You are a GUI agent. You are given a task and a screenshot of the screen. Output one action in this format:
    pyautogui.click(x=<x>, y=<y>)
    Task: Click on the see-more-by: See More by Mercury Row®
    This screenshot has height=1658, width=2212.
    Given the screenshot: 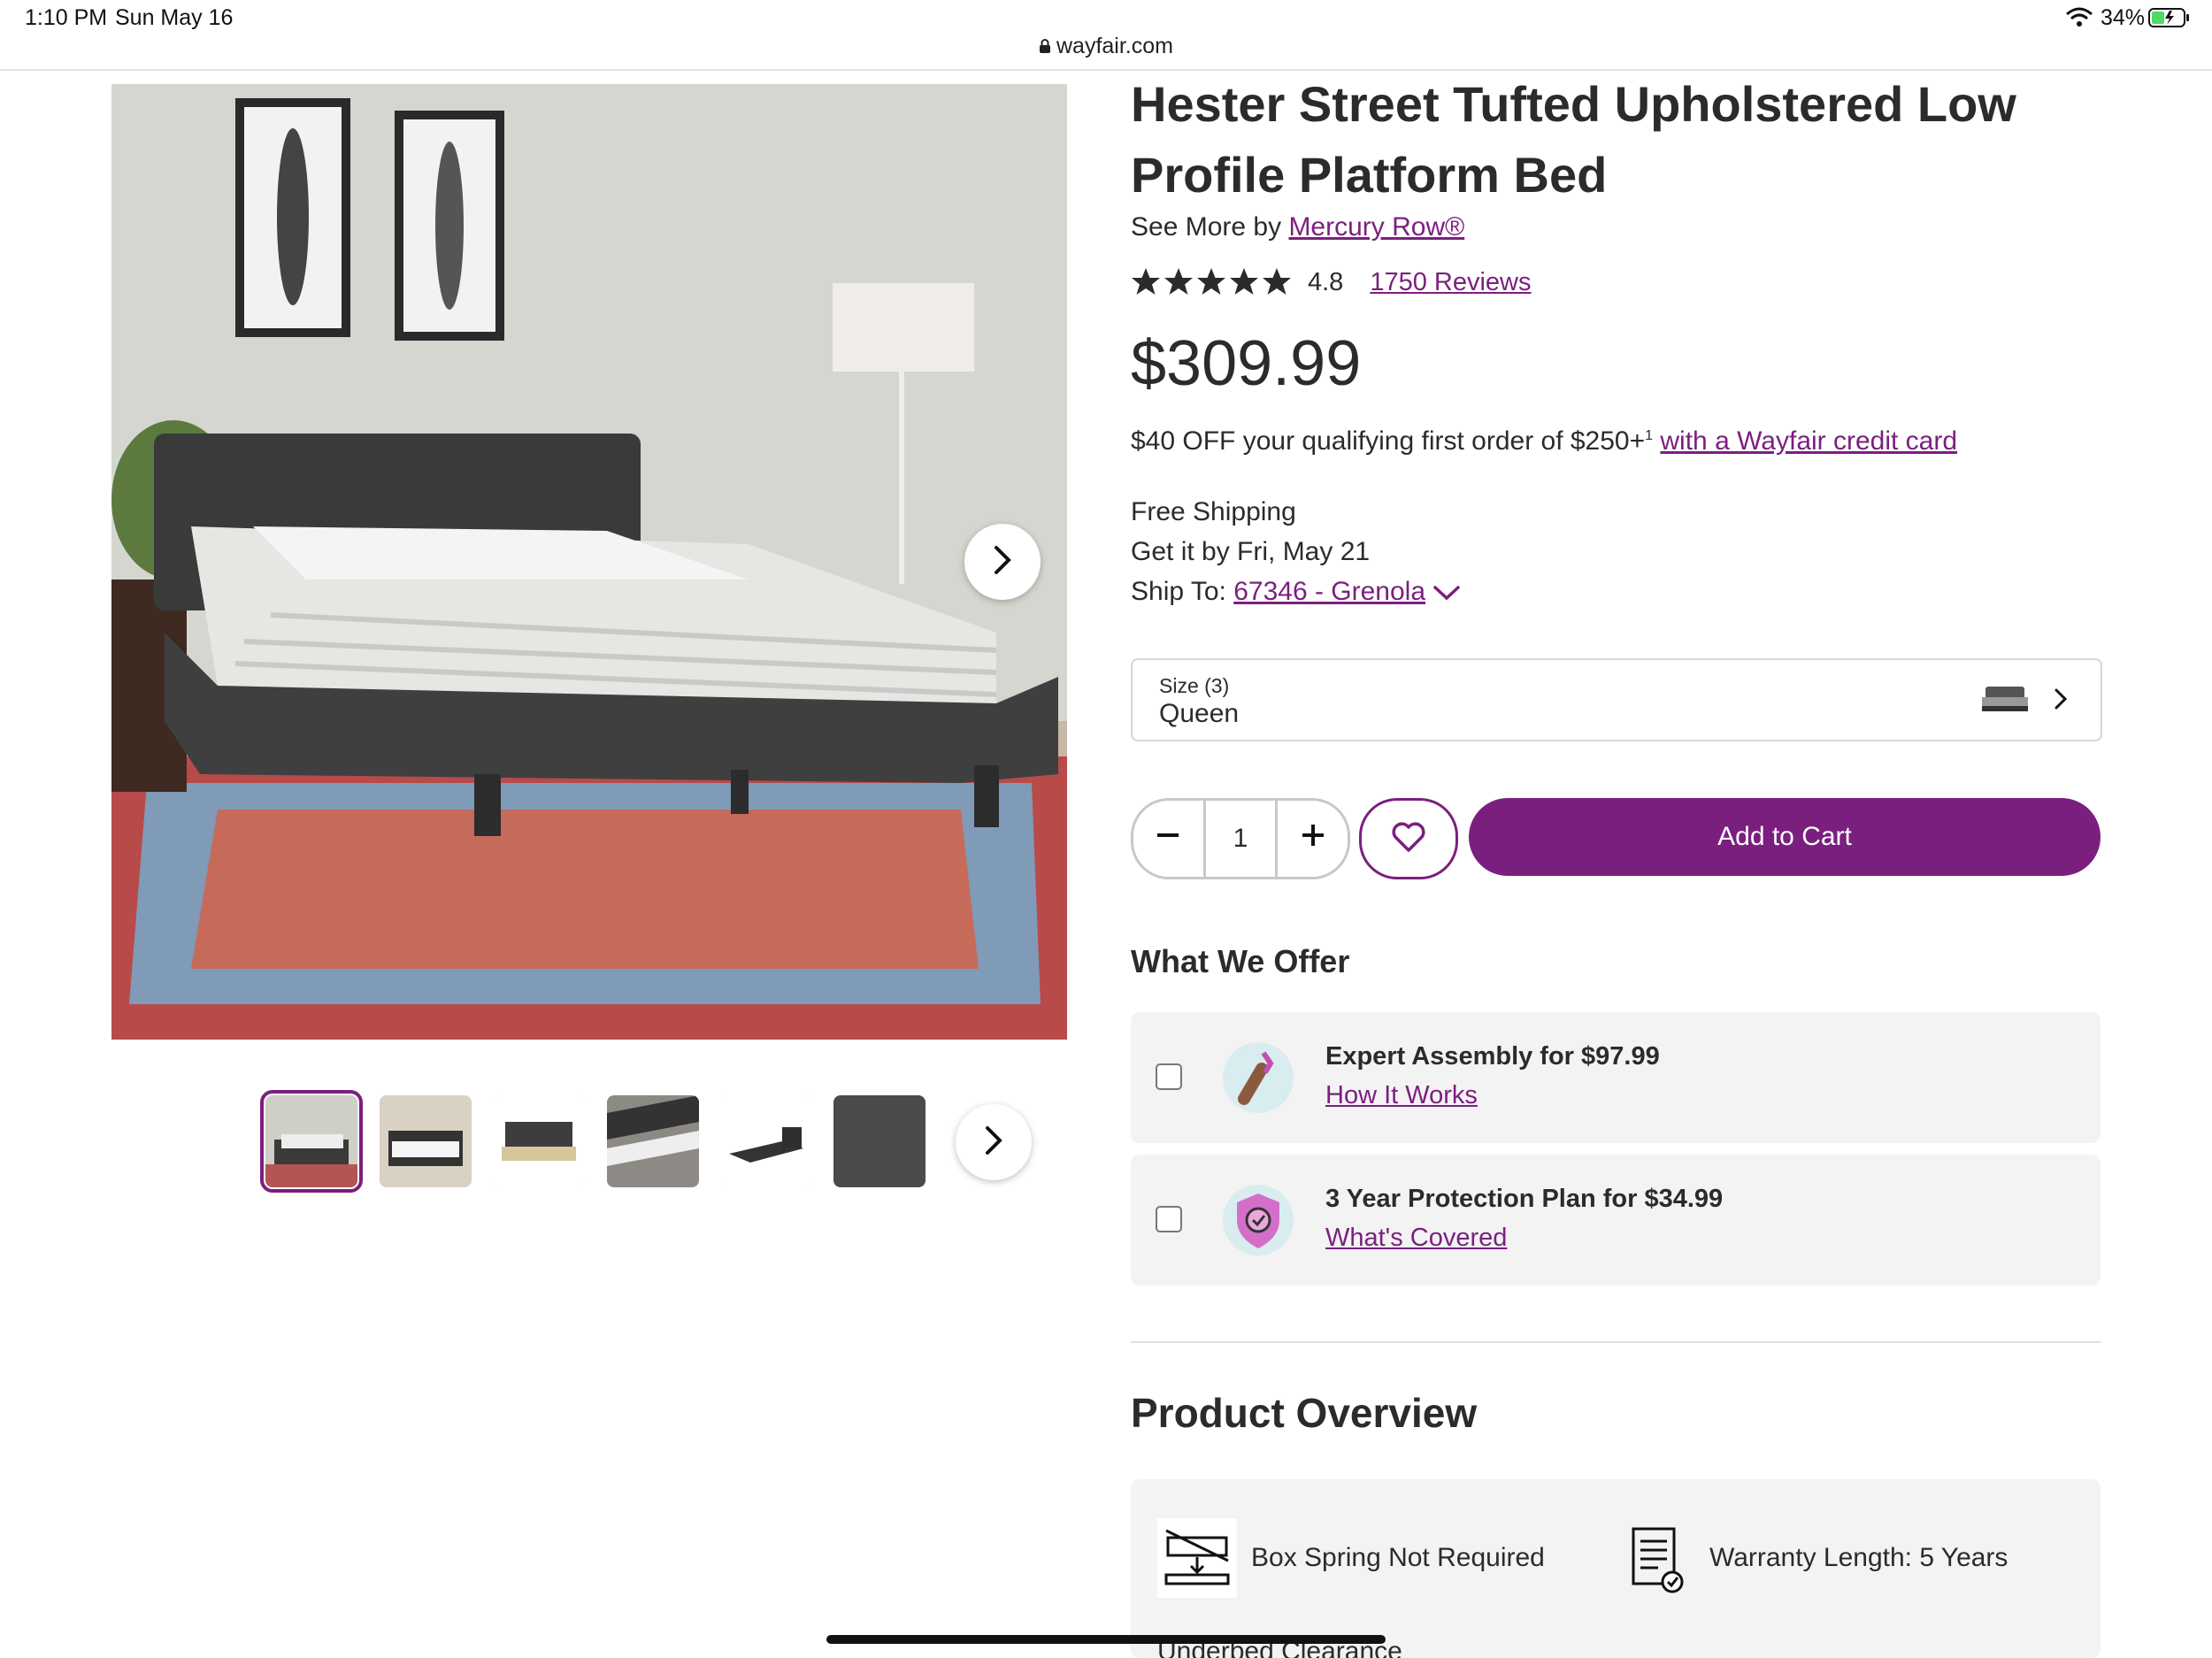 What is the action you would take?
    pyautogui.click(x=1298, y=227)
    